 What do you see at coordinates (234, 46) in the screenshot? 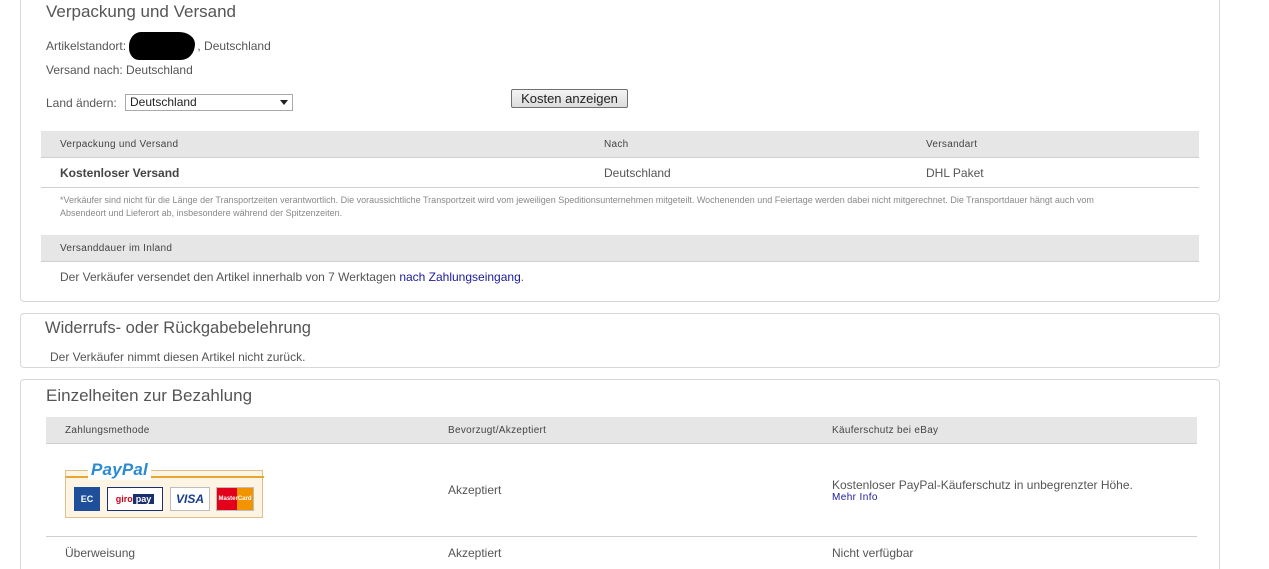
I see `location-country: , Deutschland` at bounding box center [234, 46].